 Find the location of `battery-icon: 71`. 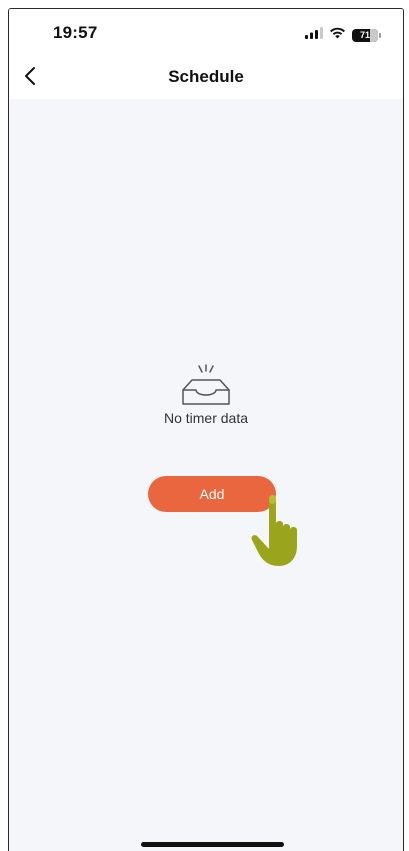

battery-icon: 71 is located at coordinates (365, 35).